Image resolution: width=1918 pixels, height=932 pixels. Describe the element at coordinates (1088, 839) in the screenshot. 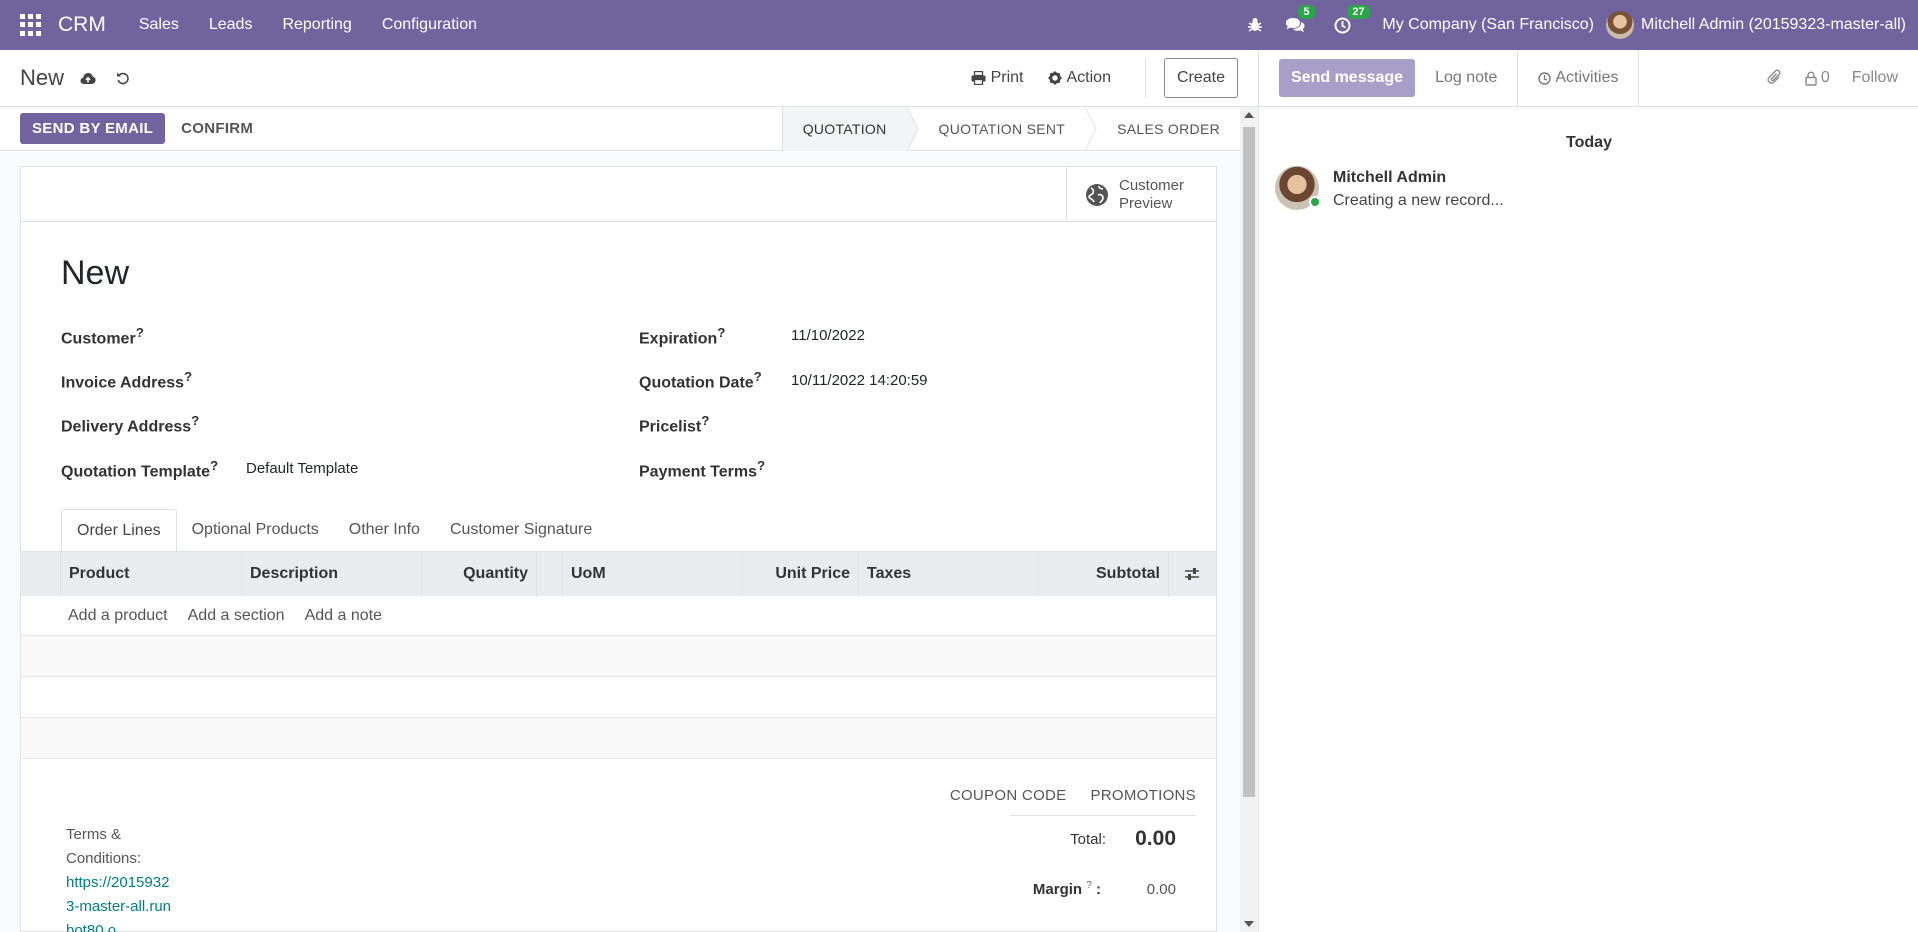

I see `total-label: Total:` at that location.